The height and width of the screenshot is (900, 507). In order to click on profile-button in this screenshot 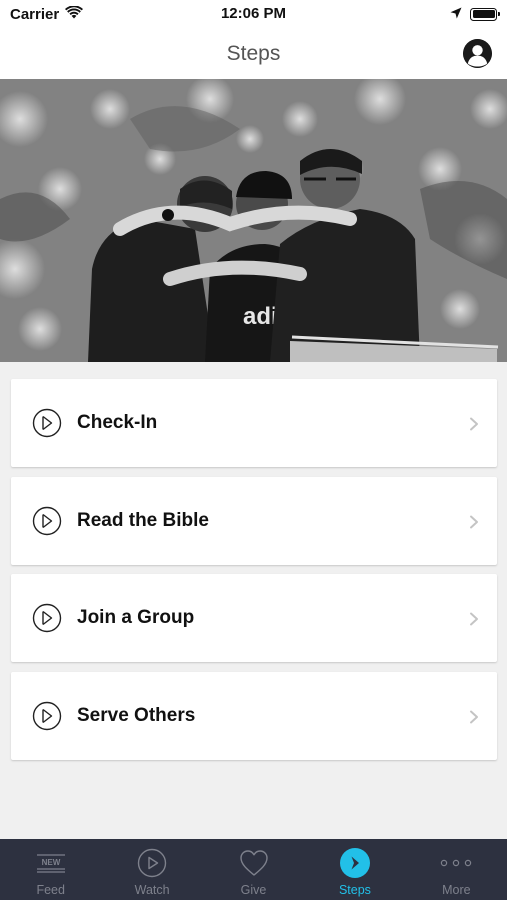, I will do `click(477, 53)`.